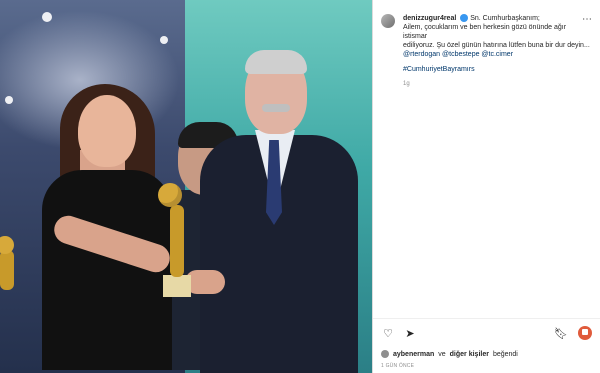 This screenshot has width=600, height=373. I want to click on bookmark-icon: 🔖︎, so click(561, 333).